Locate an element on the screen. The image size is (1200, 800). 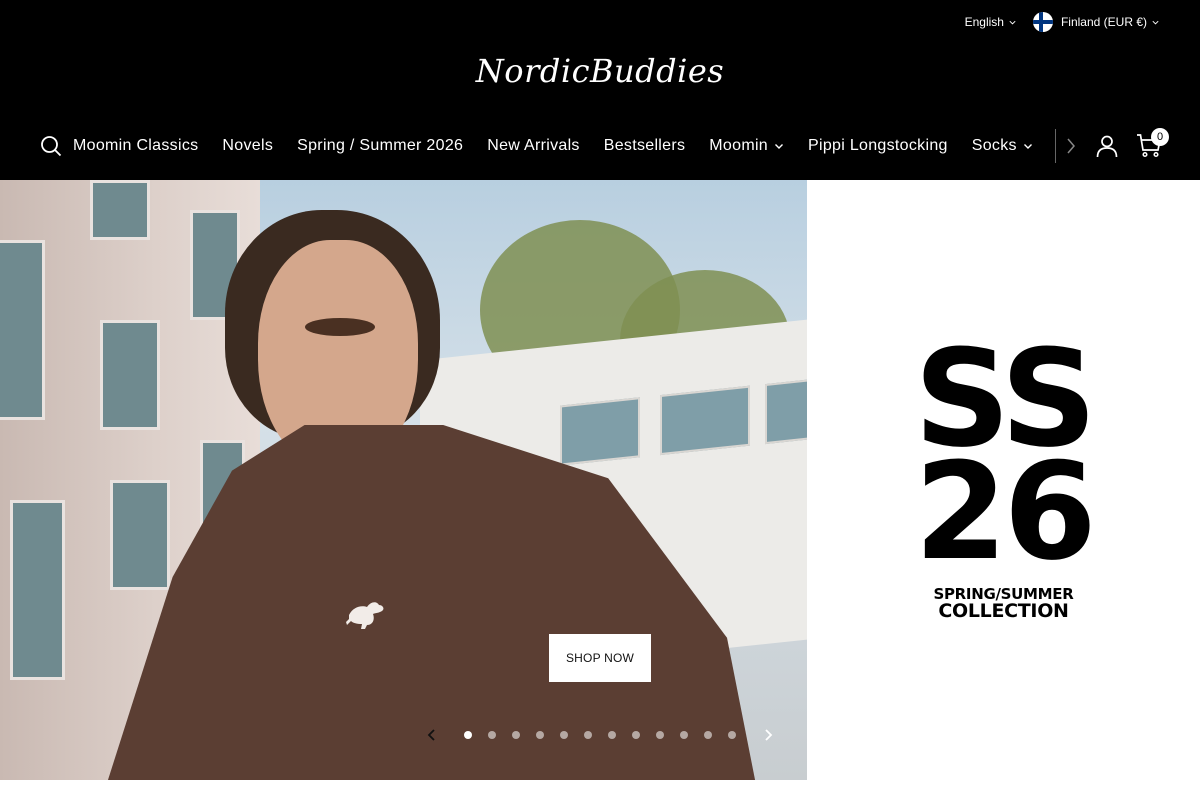
nav-moomin-classics: Moomin Classics is located at coordinates (135, 146).